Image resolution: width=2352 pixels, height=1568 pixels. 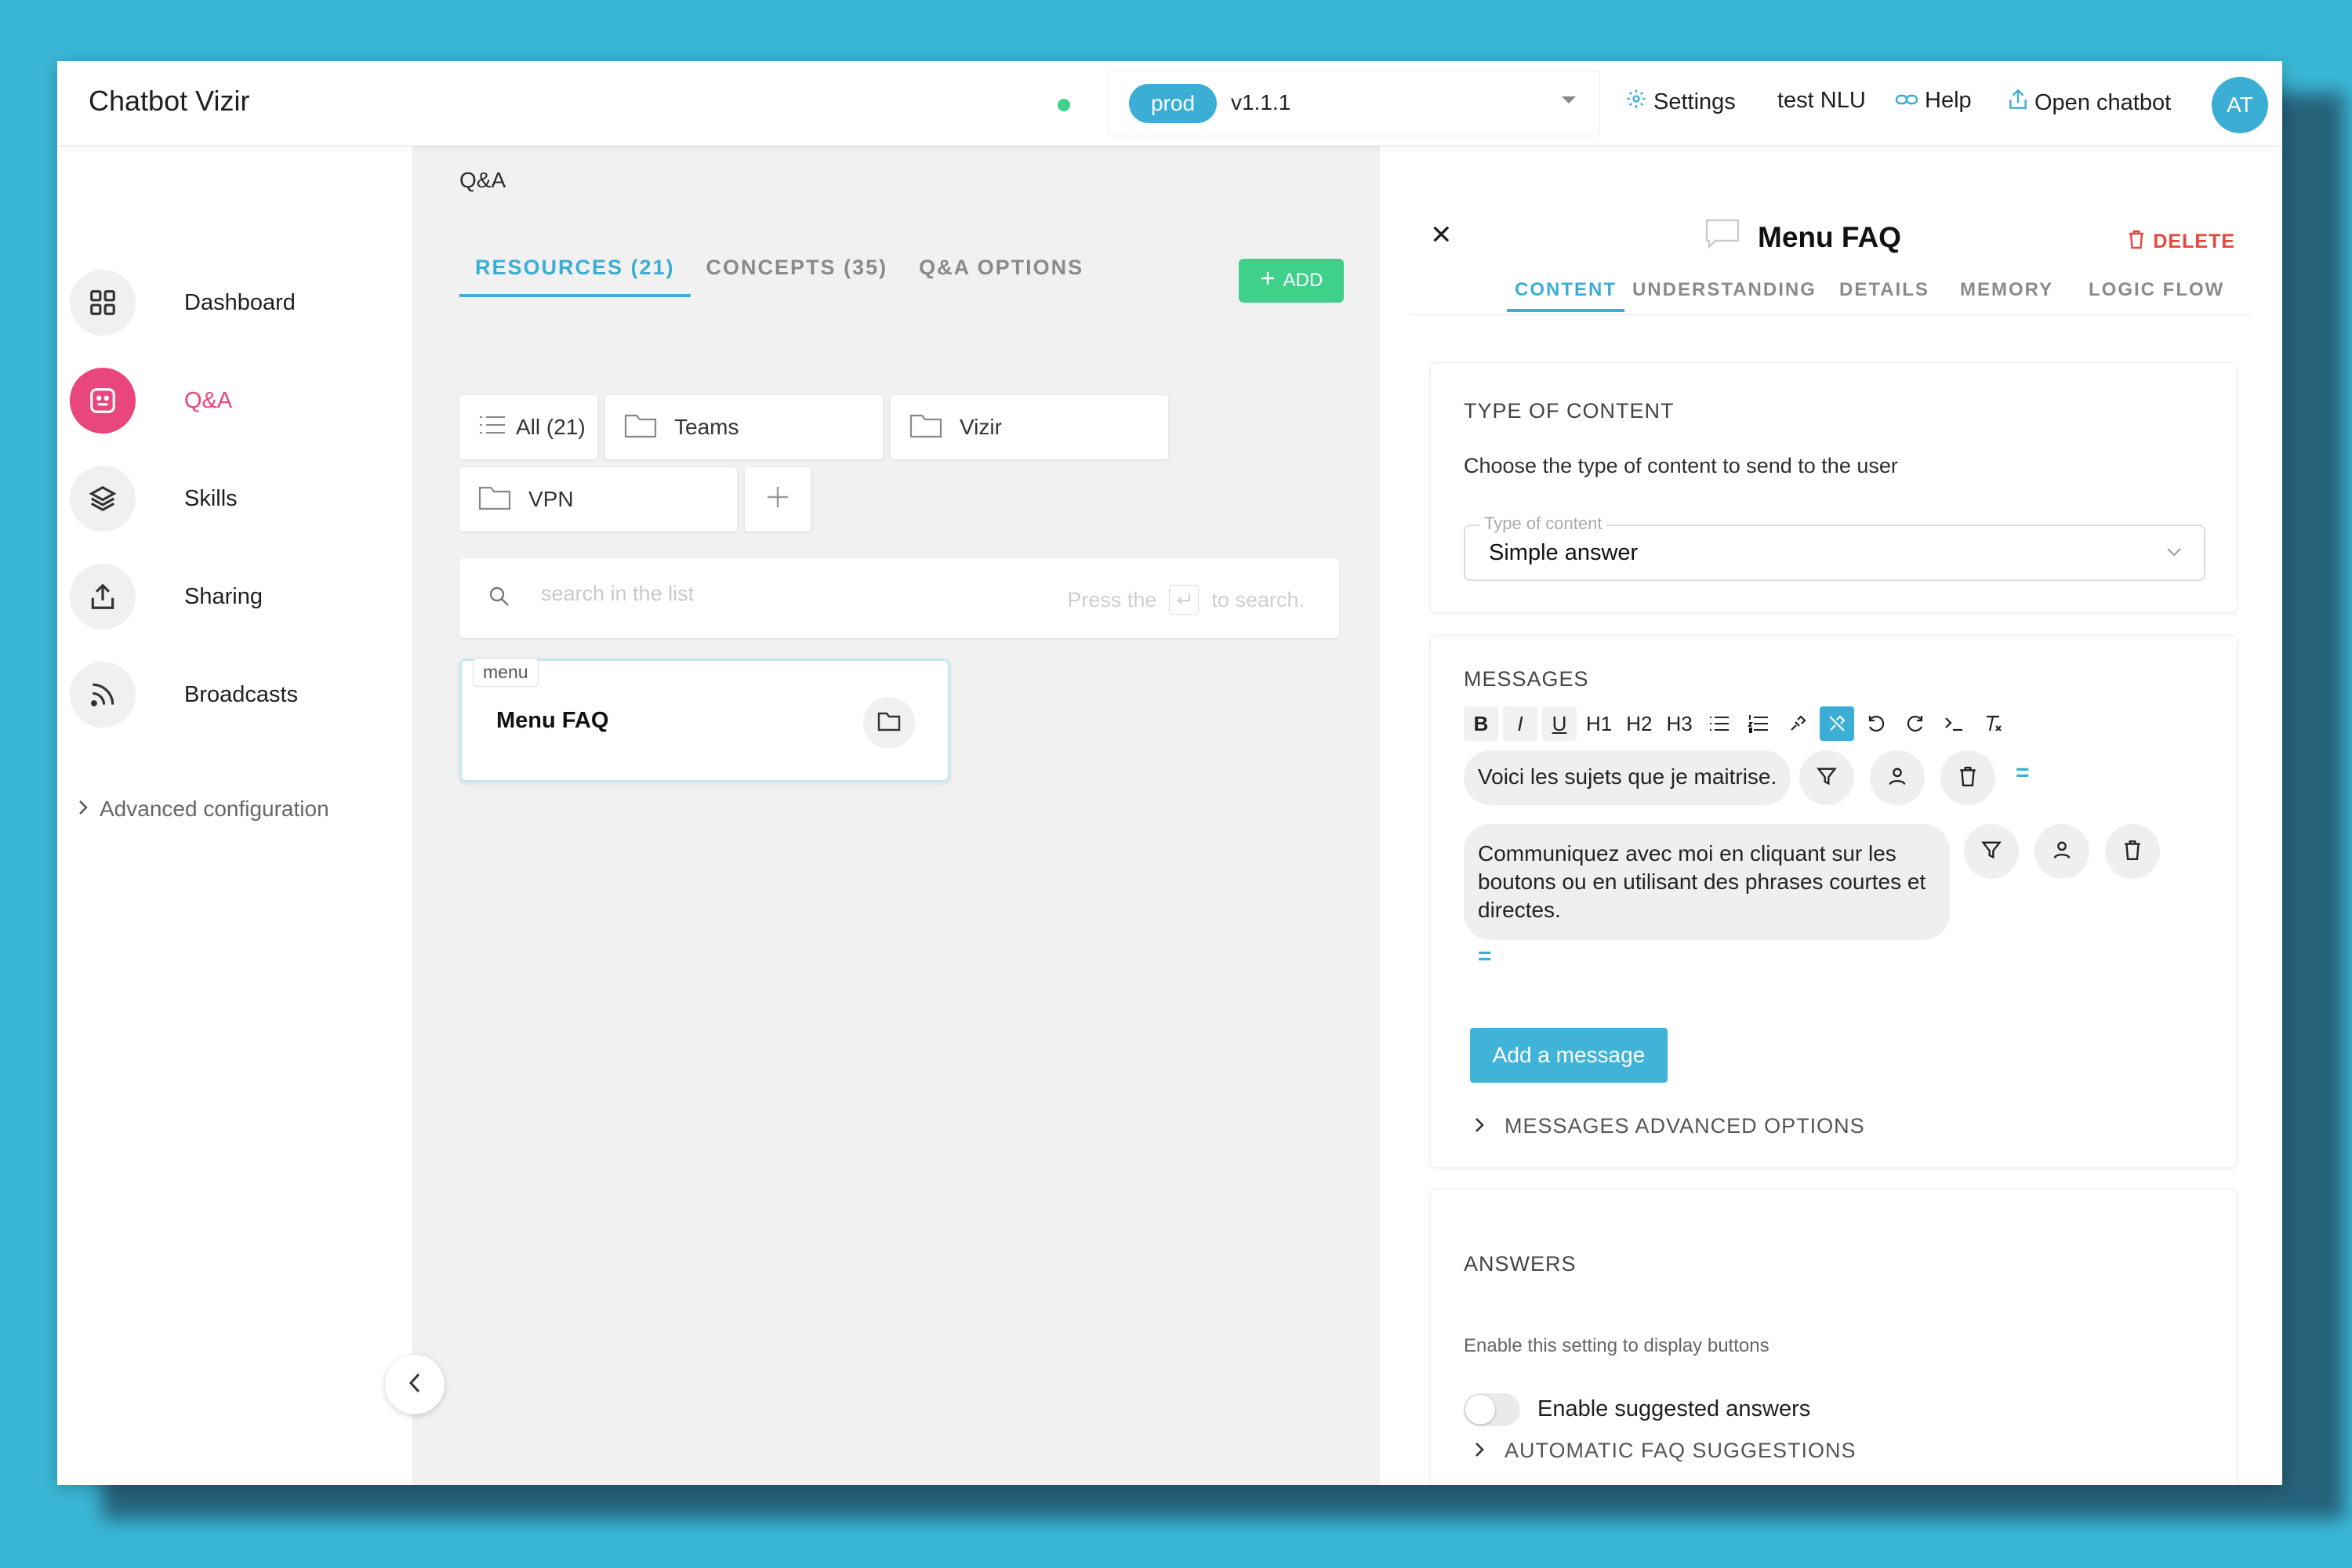 I want to click on search-hint: Press the to search., so click(x=1186, y=600).